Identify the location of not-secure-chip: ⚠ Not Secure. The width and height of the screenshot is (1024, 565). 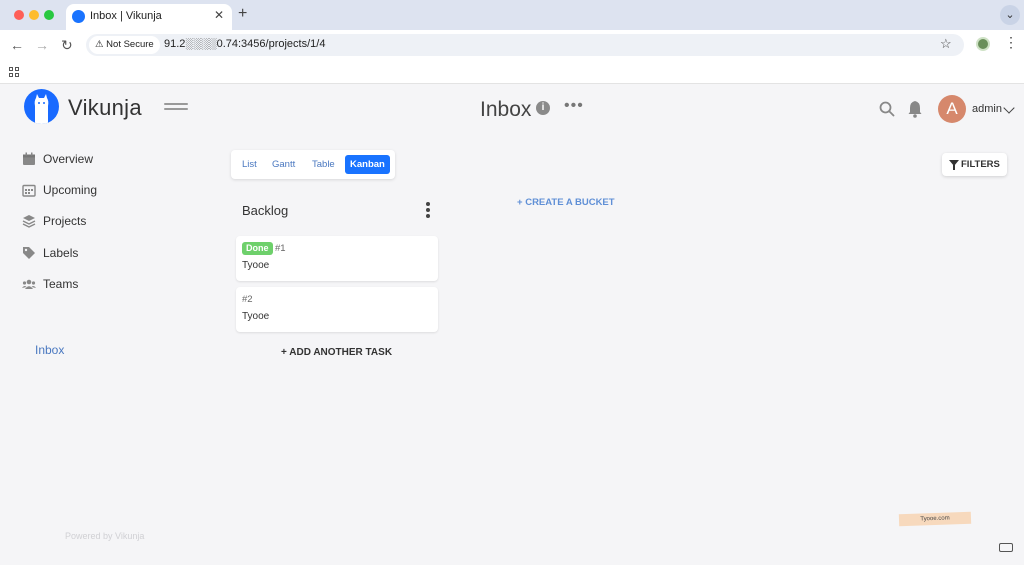
(124, 45).